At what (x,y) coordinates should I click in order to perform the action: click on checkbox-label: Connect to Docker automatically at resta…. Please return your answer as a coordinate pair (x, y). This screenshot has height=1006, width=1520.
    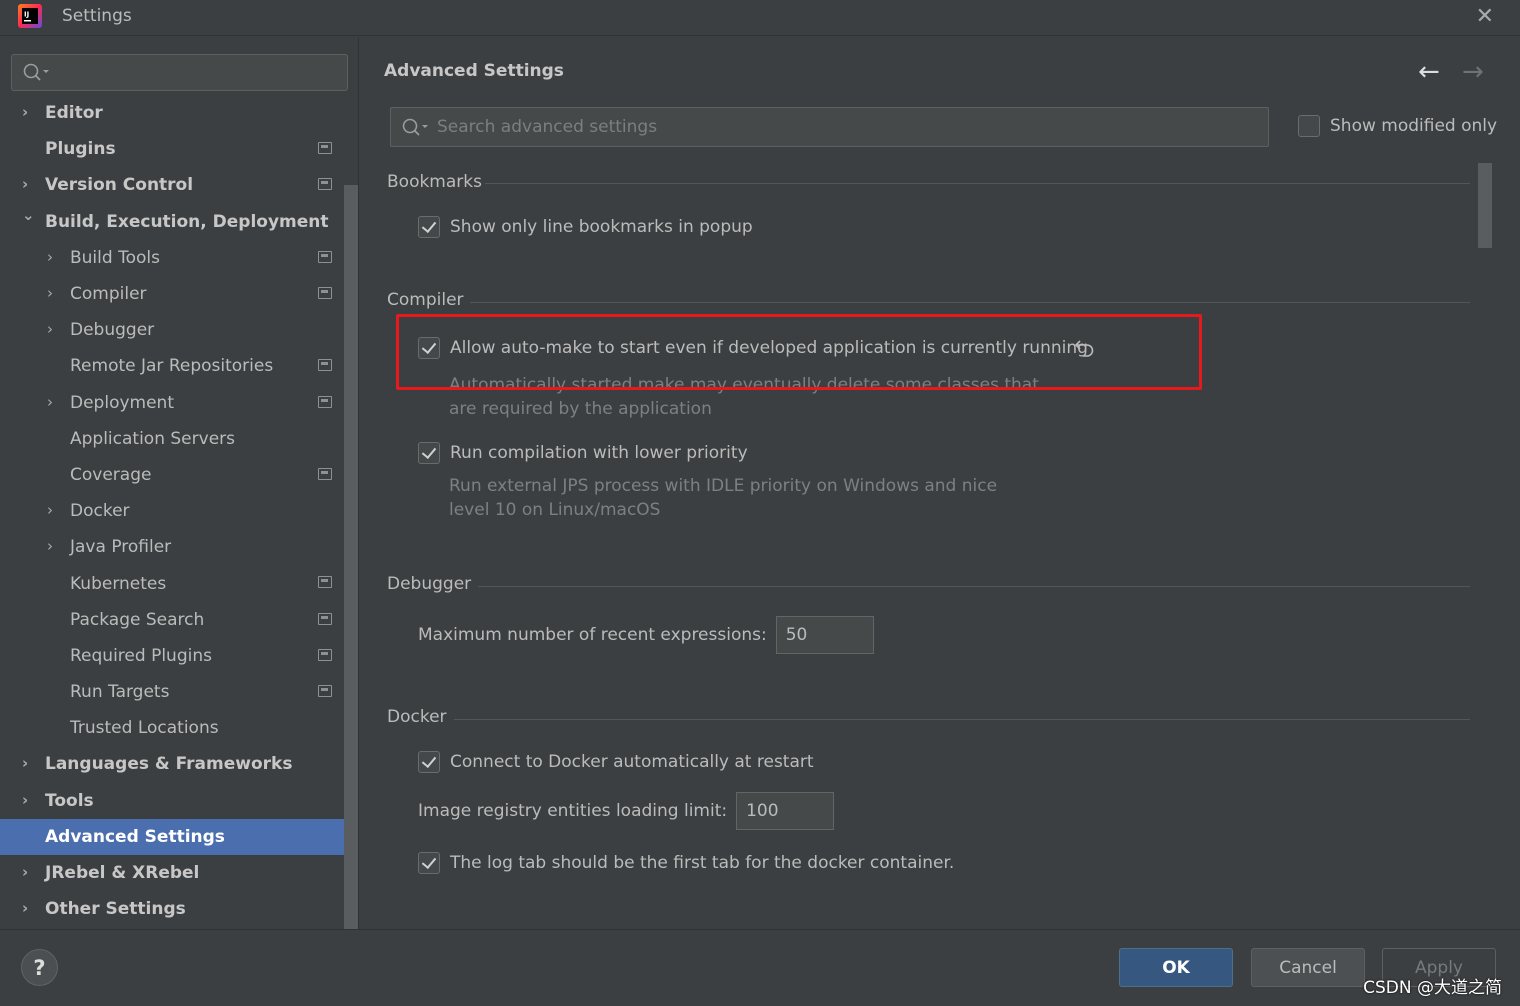
    Looking at the image, I should click on (632, 762).